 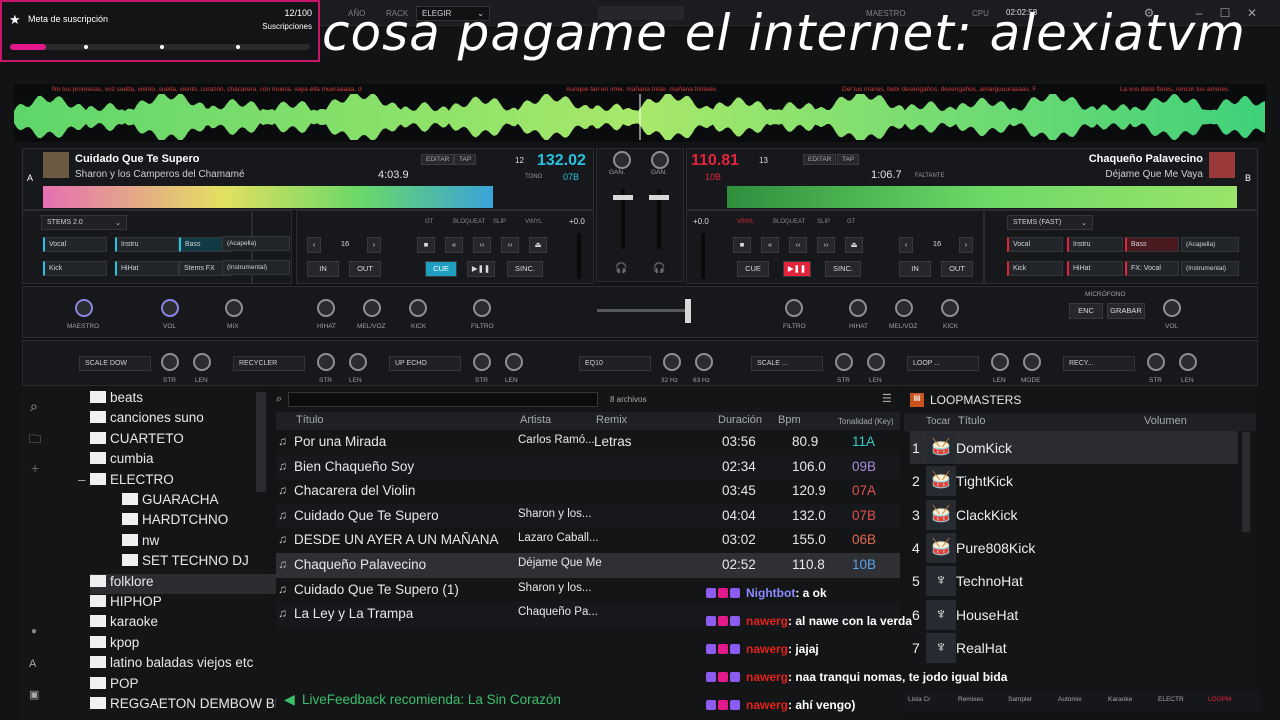 What do you see at coordinates (957, 269) in the screenshot?
I see `loop-out-b-button: OUT` at bounding box center [957, 269].